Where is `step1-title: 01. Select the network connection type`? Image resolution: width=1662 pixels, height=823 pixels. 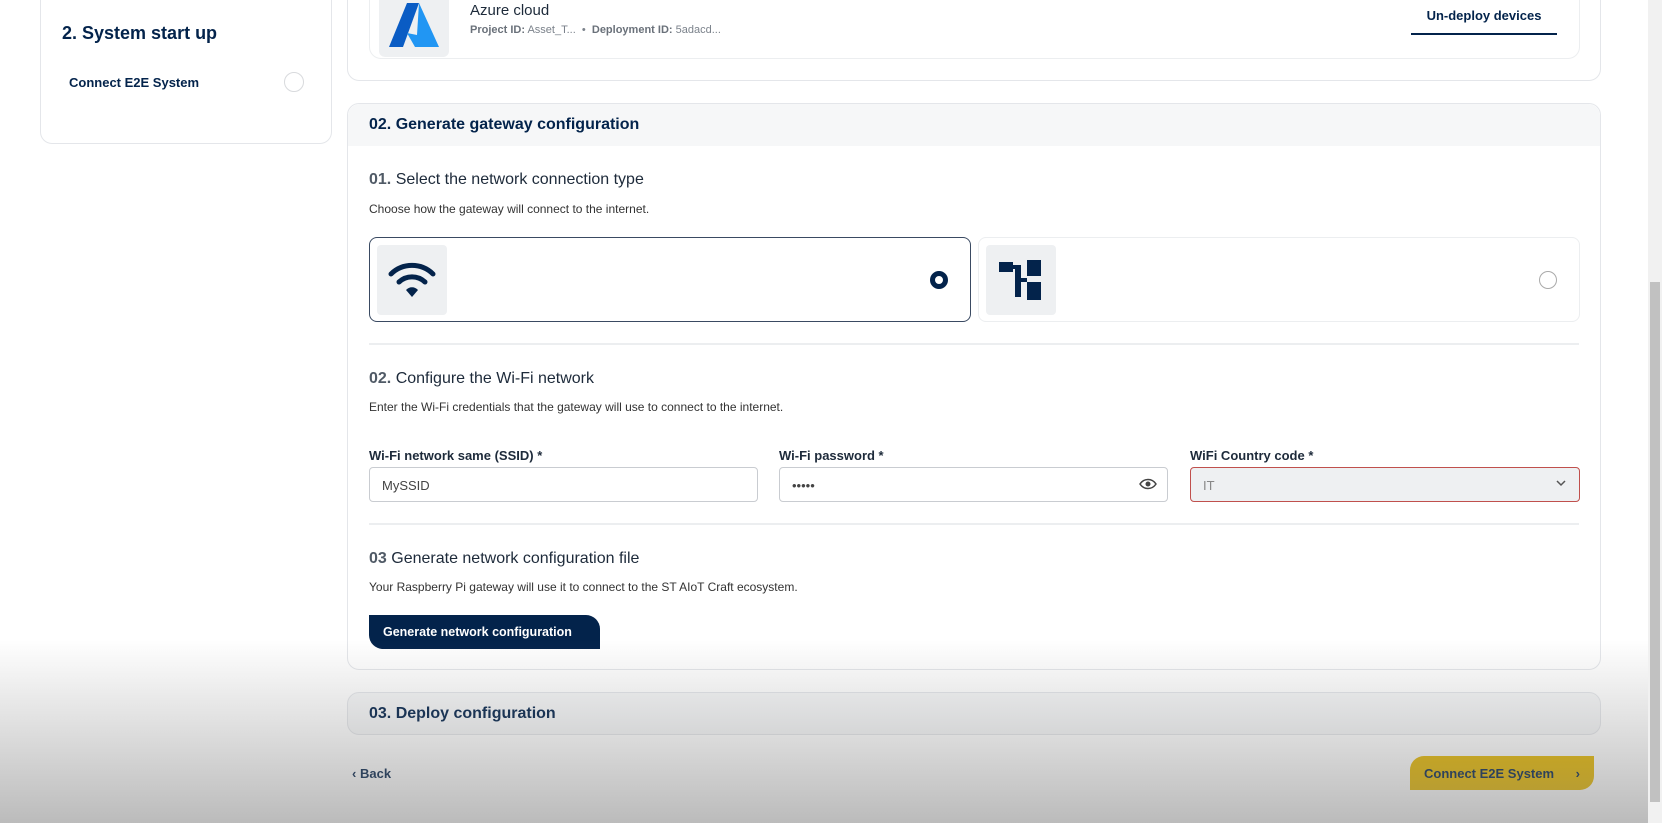
step1-title: 01. Select the network connection type is located at coordinates (506, 180).